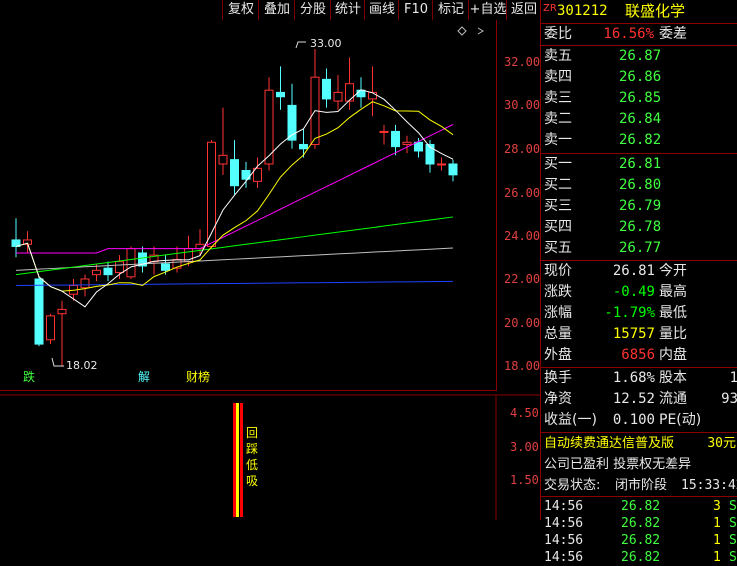 The image size is (737, 566). Describe the element at coordinates (733, 523) in the screenshot. I see `tick-flag: S` at that location.